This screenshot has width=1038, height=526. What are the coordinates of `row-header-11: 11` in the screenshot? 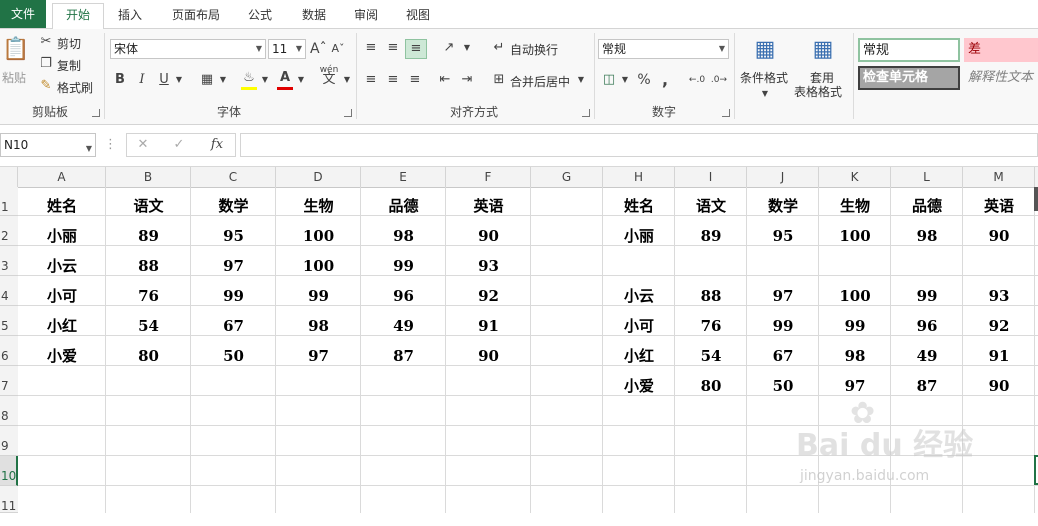 It's located at (9, 499).